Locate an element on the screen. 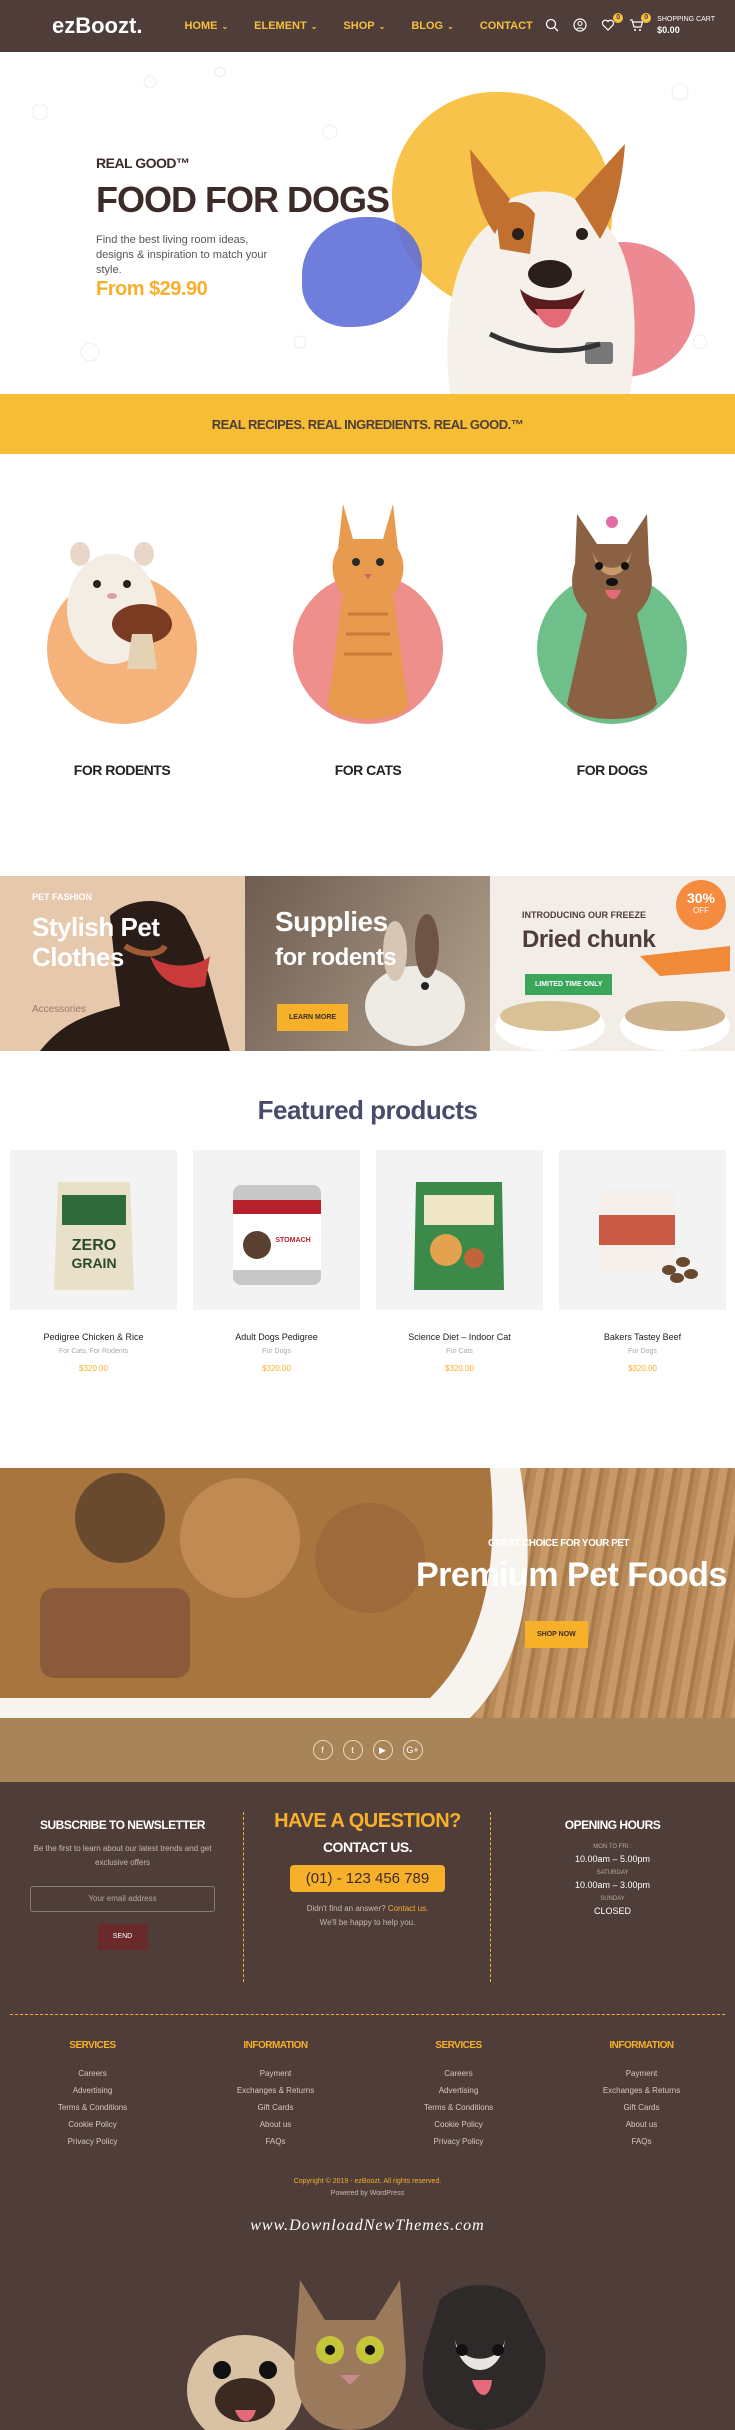 The width and height of the screenshot is (735, 2430). twitter-icon: t is located at coordinates (352, 1750).